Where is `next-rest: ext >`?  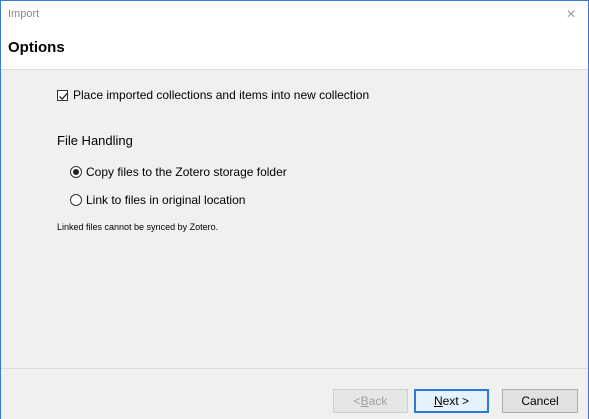
next-rest: ext > is located at coordinates (456, 401).